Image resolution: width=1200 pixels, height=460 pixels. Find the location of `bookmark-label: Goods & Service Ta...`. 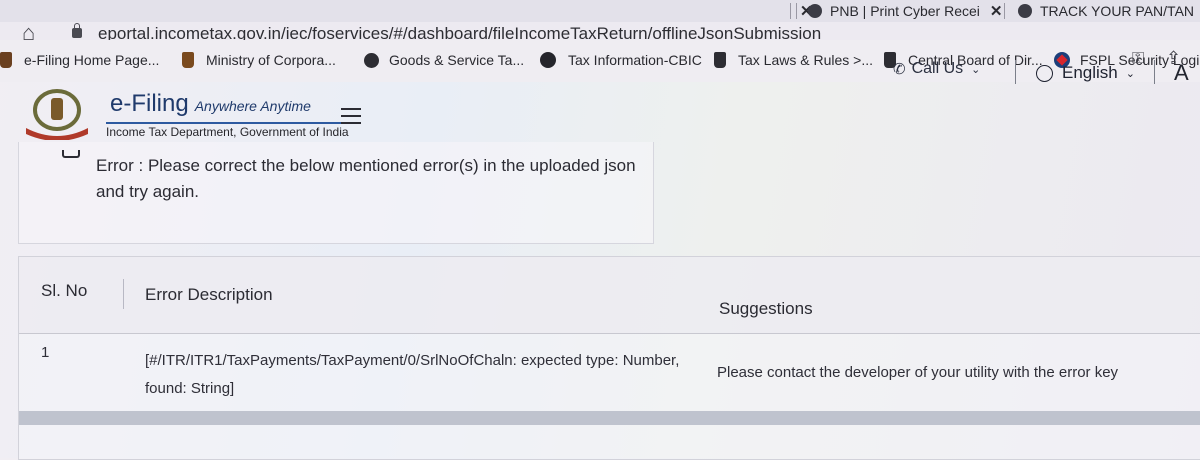

bookmark-label: Goods & Service Ta... is located at coordinates (457, 60).